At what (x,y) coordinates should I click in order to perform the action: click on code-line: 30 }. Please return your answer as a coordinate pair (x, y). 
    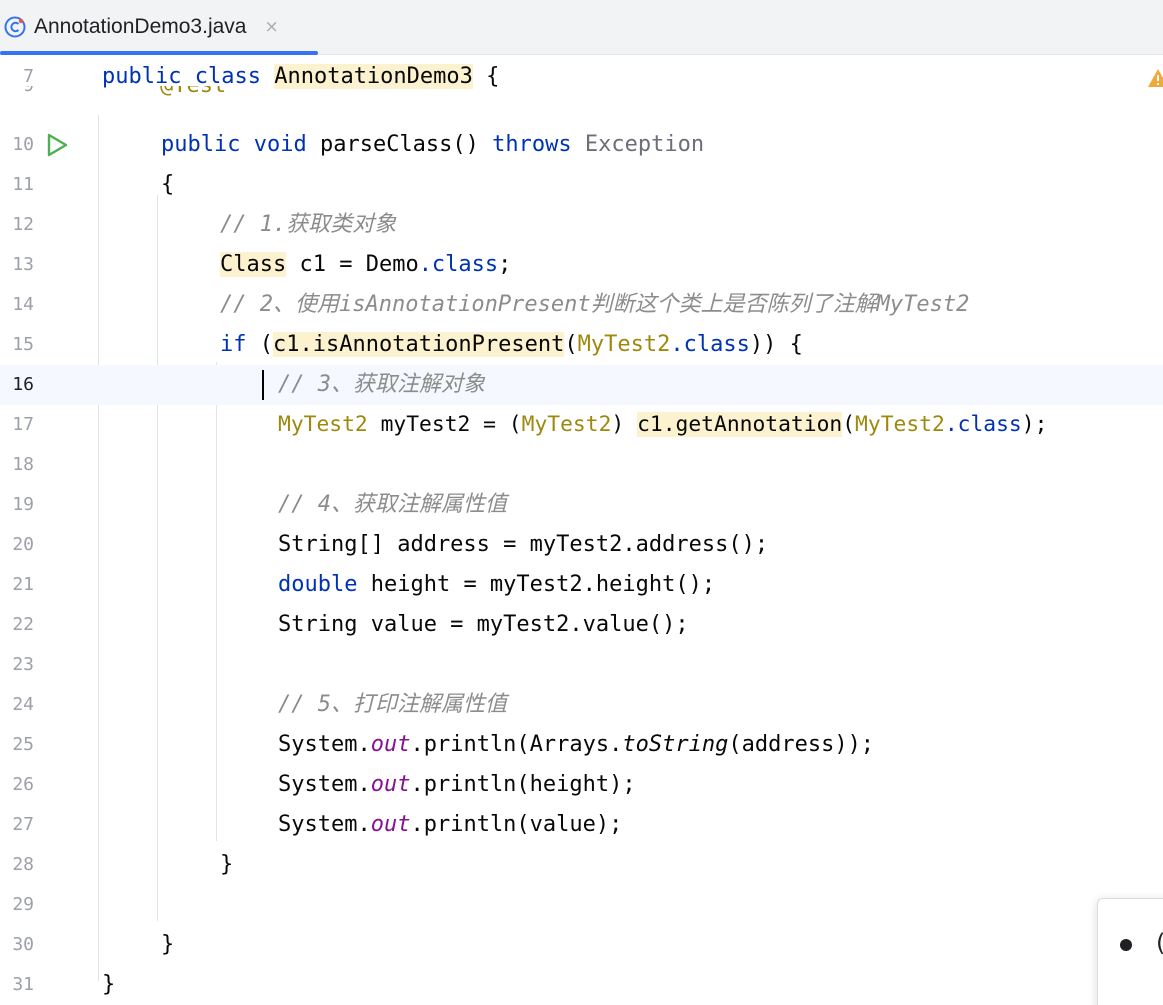
    Looking at the image, I should click on (581, 945).